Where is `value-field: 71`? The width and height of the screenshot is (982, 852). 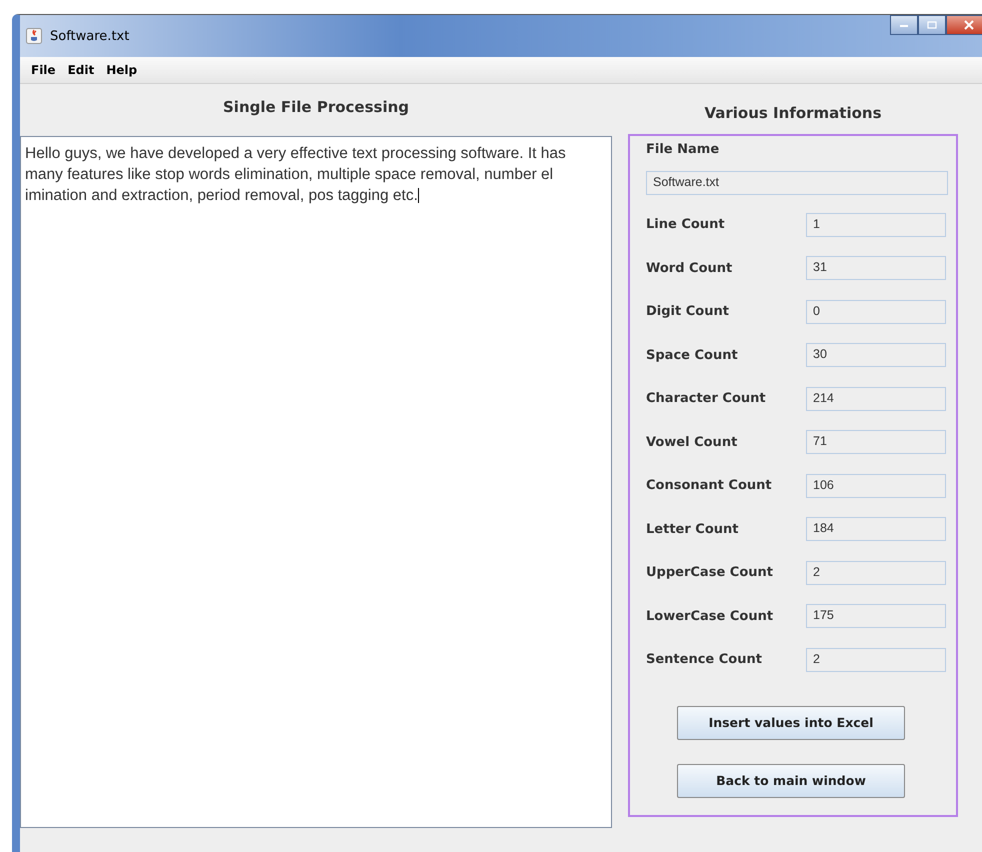
value-field: 71 is located at coordinates (876, 442).